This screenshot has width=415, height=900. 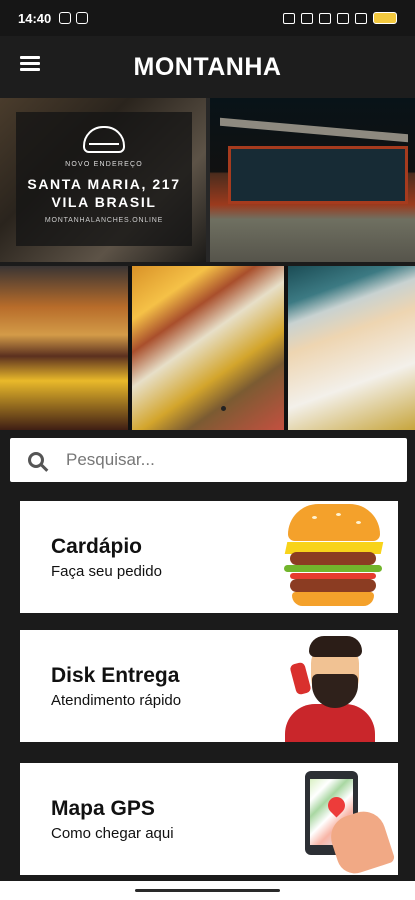 What do you see at coordinates (318, 175) in the screenshot?
I see `restaurant-building` at bounding box center [318, 175].